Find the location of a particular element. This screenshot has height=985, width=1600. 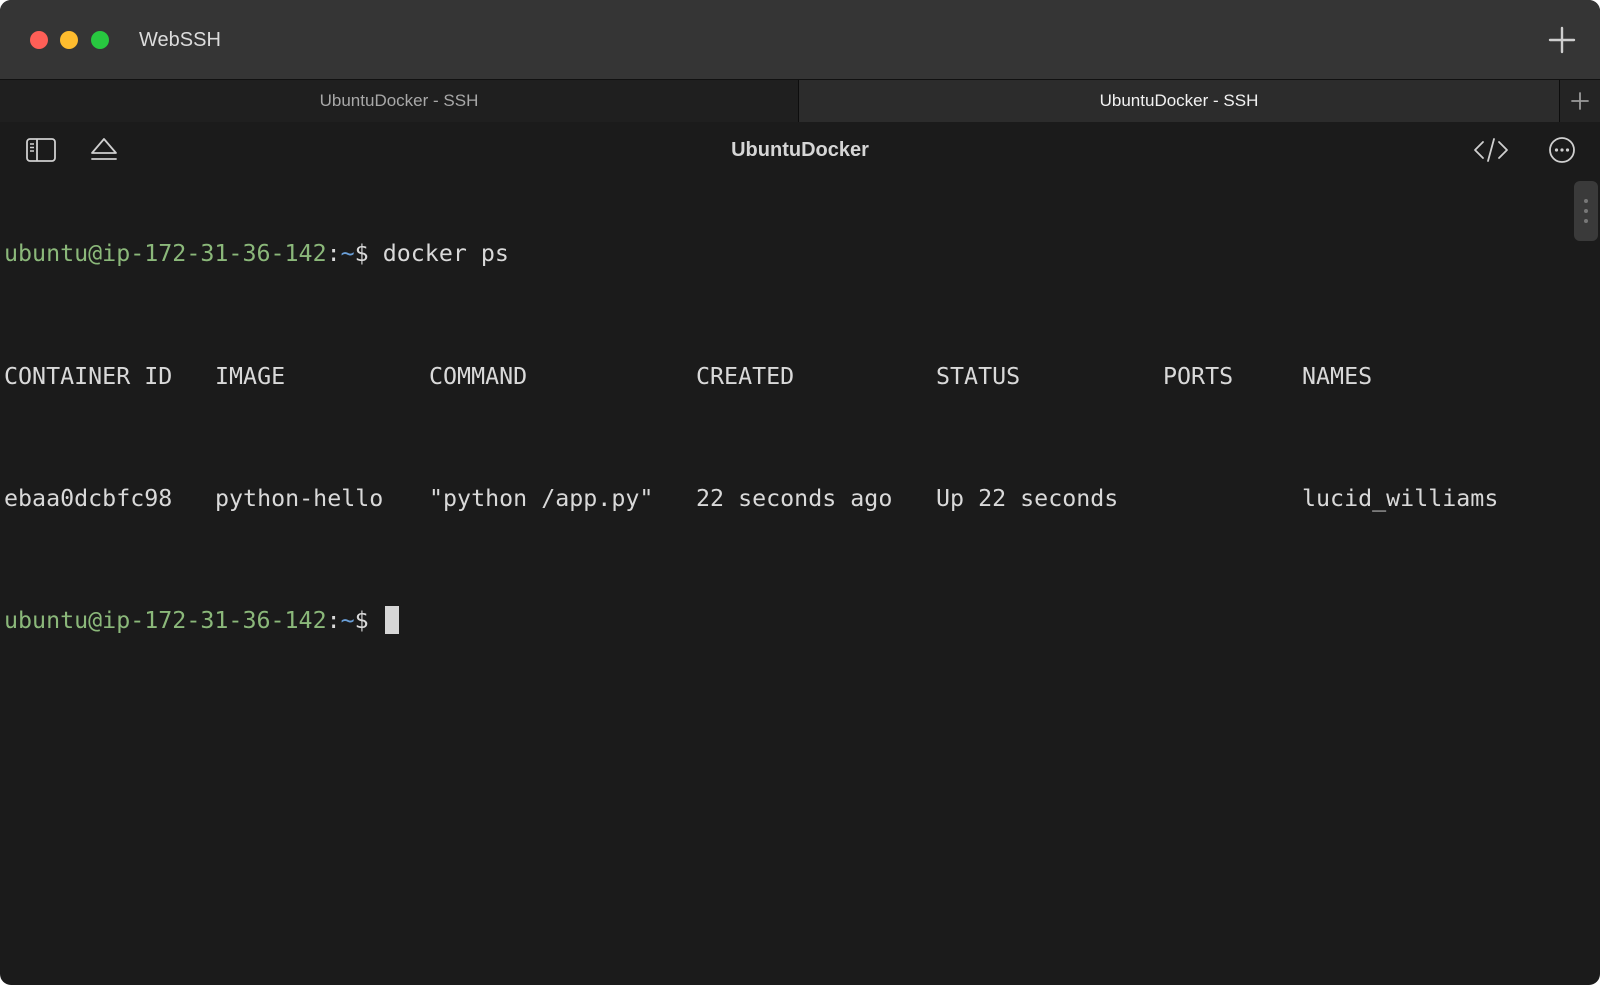

app-title: WebSSH is located at coordinates (180, 40).